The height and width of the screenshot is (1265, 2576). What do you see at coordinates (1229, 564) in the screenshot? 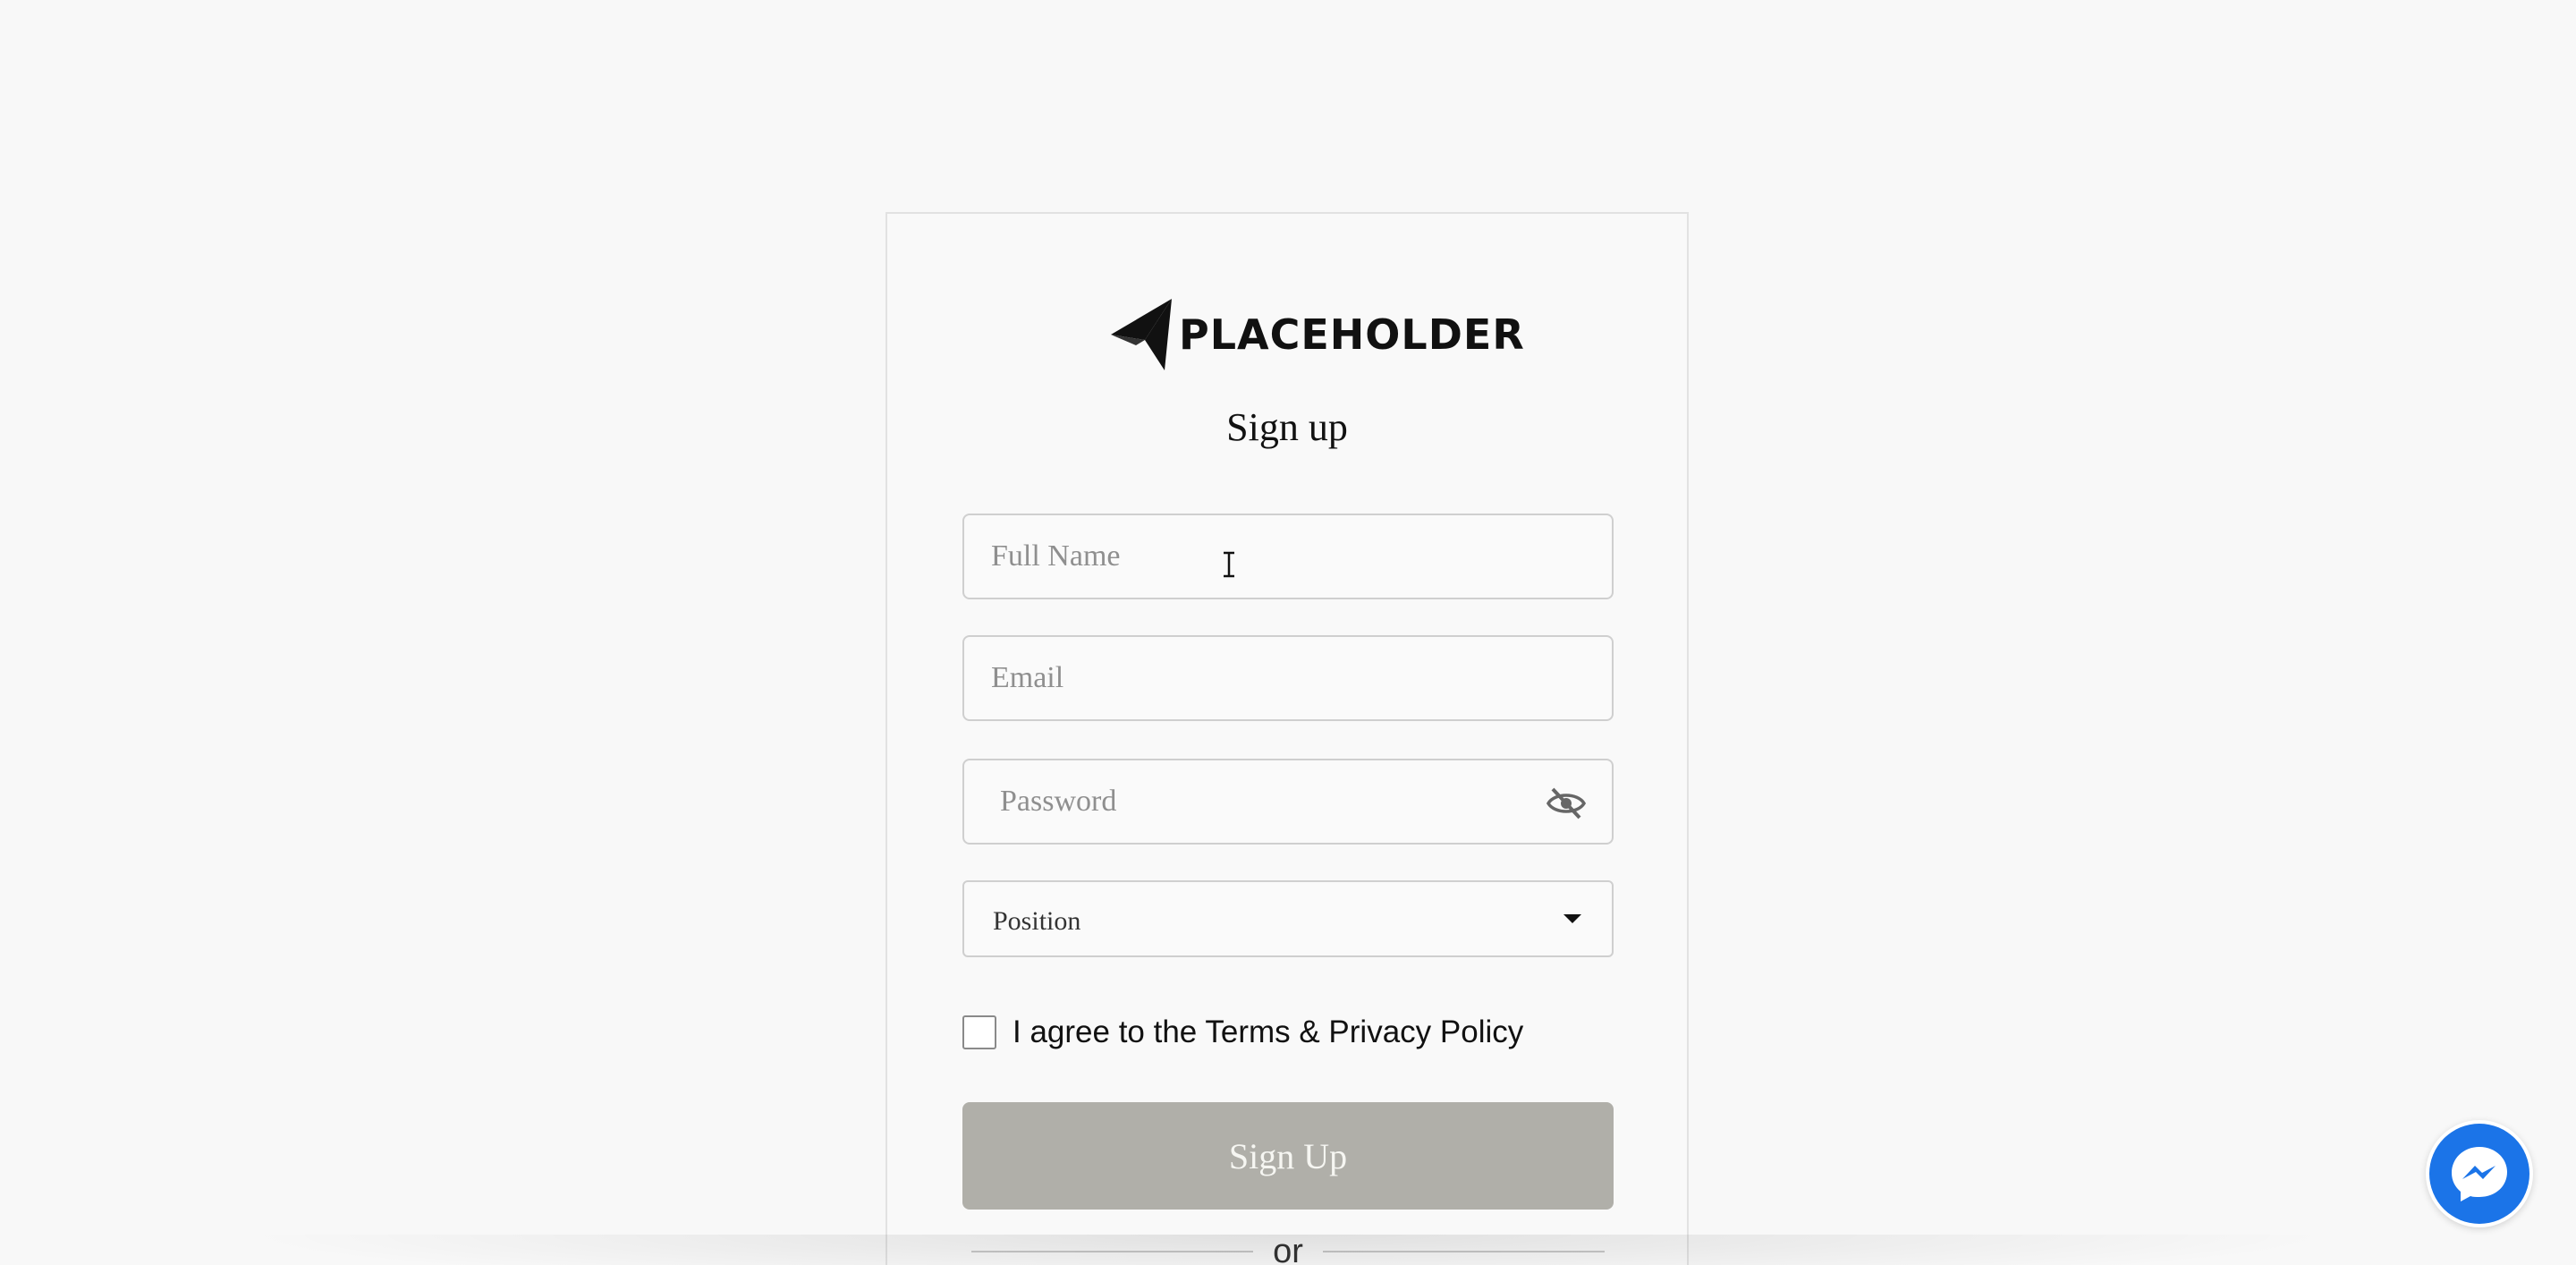
I see `text-cursor-icon` at bounding box center [1229, 564].